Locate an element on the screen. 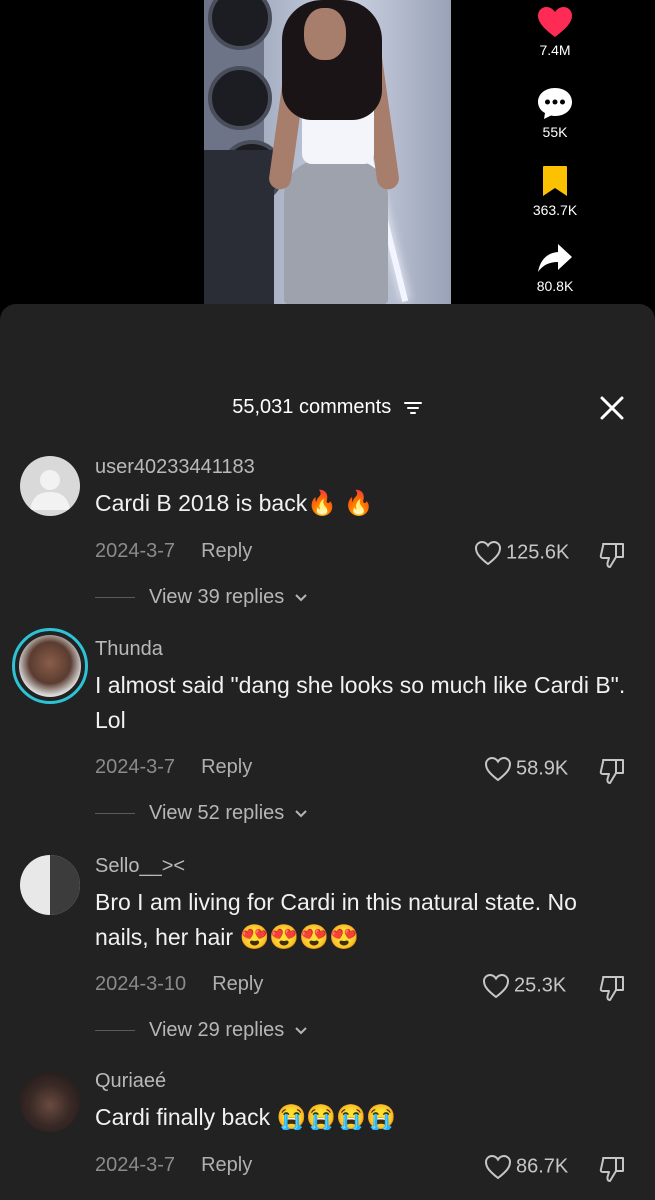 Image resolution: width=655 pixels, height=1200 pixels. save-action: 363.7K is located at coordinates (555, 191).